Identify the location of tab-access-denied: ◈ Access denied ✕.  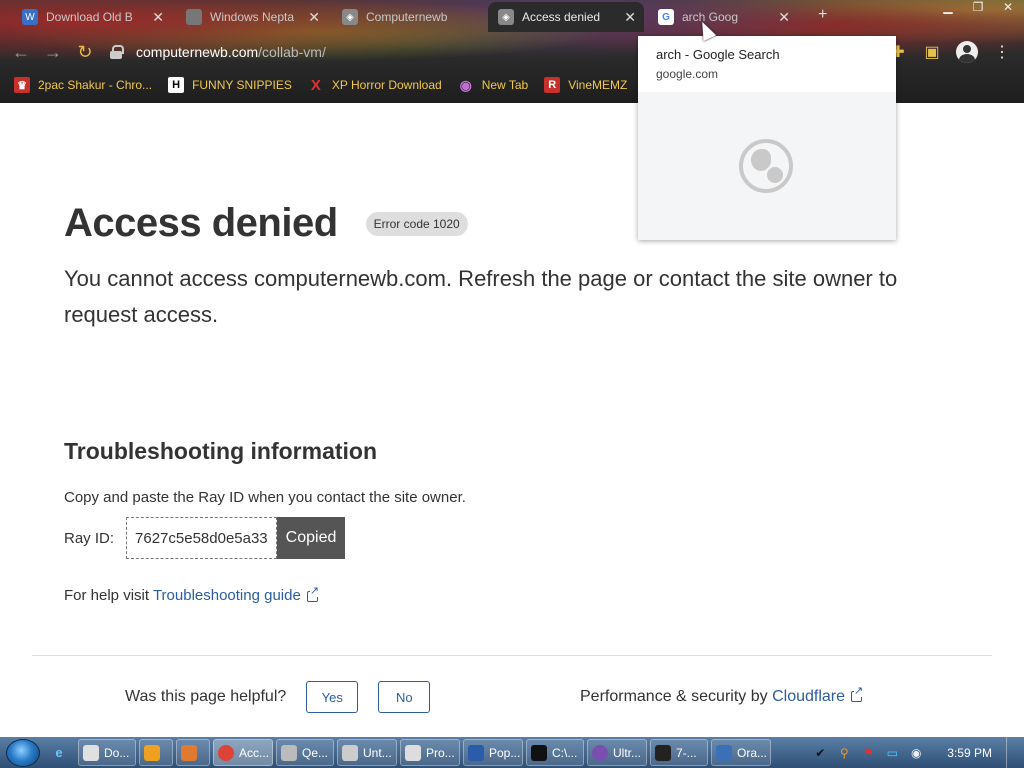
(566, 17).